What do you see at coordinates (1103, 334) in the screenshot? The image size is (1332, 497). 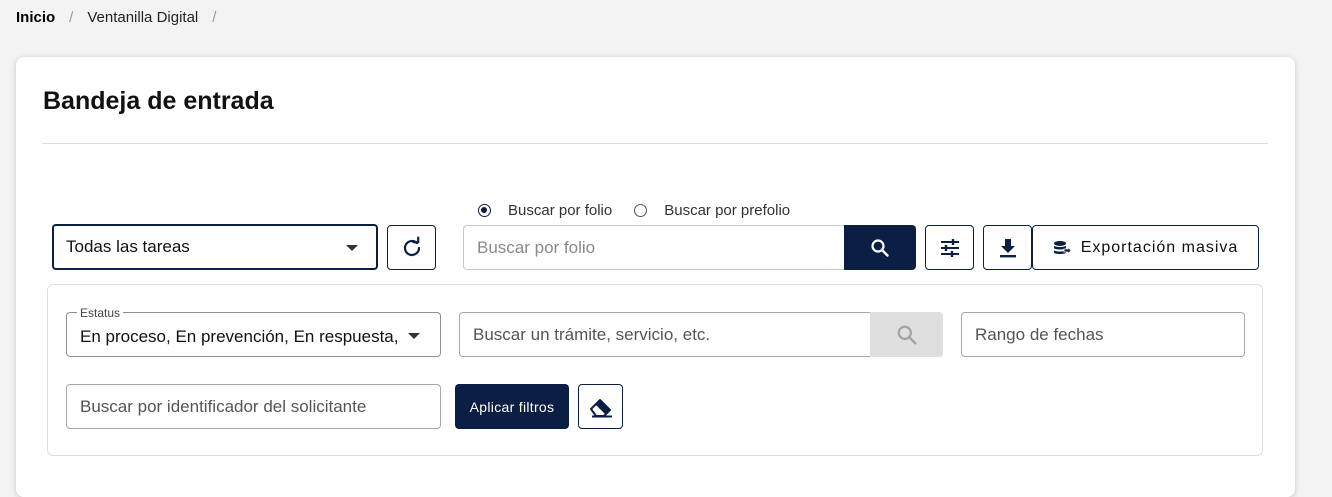 I see `date-range-input` at bounding box center [1103, 334].